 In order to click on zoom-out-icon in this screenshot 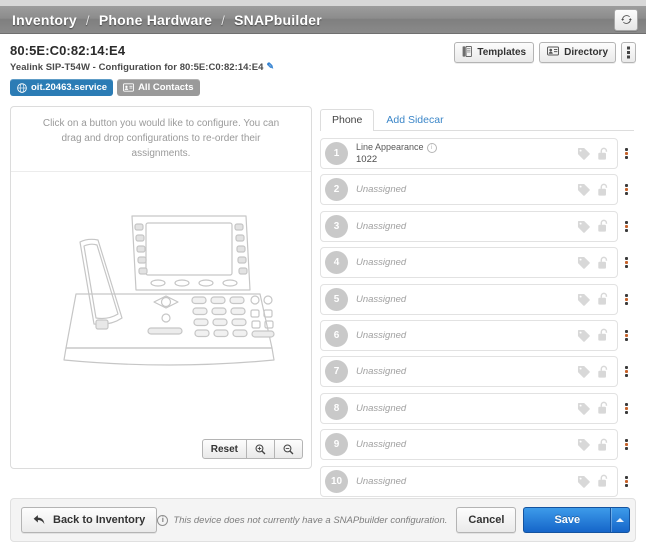, I will do `click(288, 449)`.